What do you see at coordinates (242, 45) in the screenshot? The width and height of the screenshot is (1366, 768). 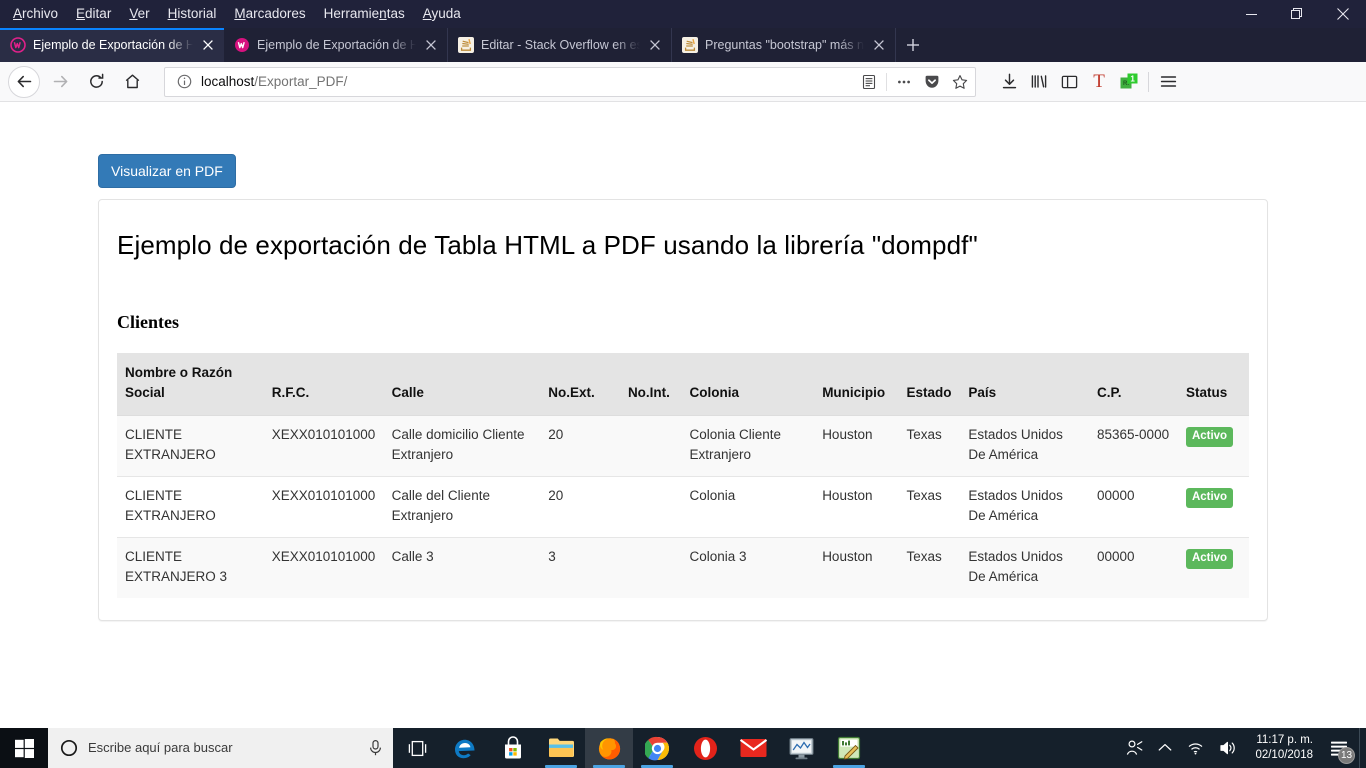 I see `wamp-icon` at bounding box center [242, 45].